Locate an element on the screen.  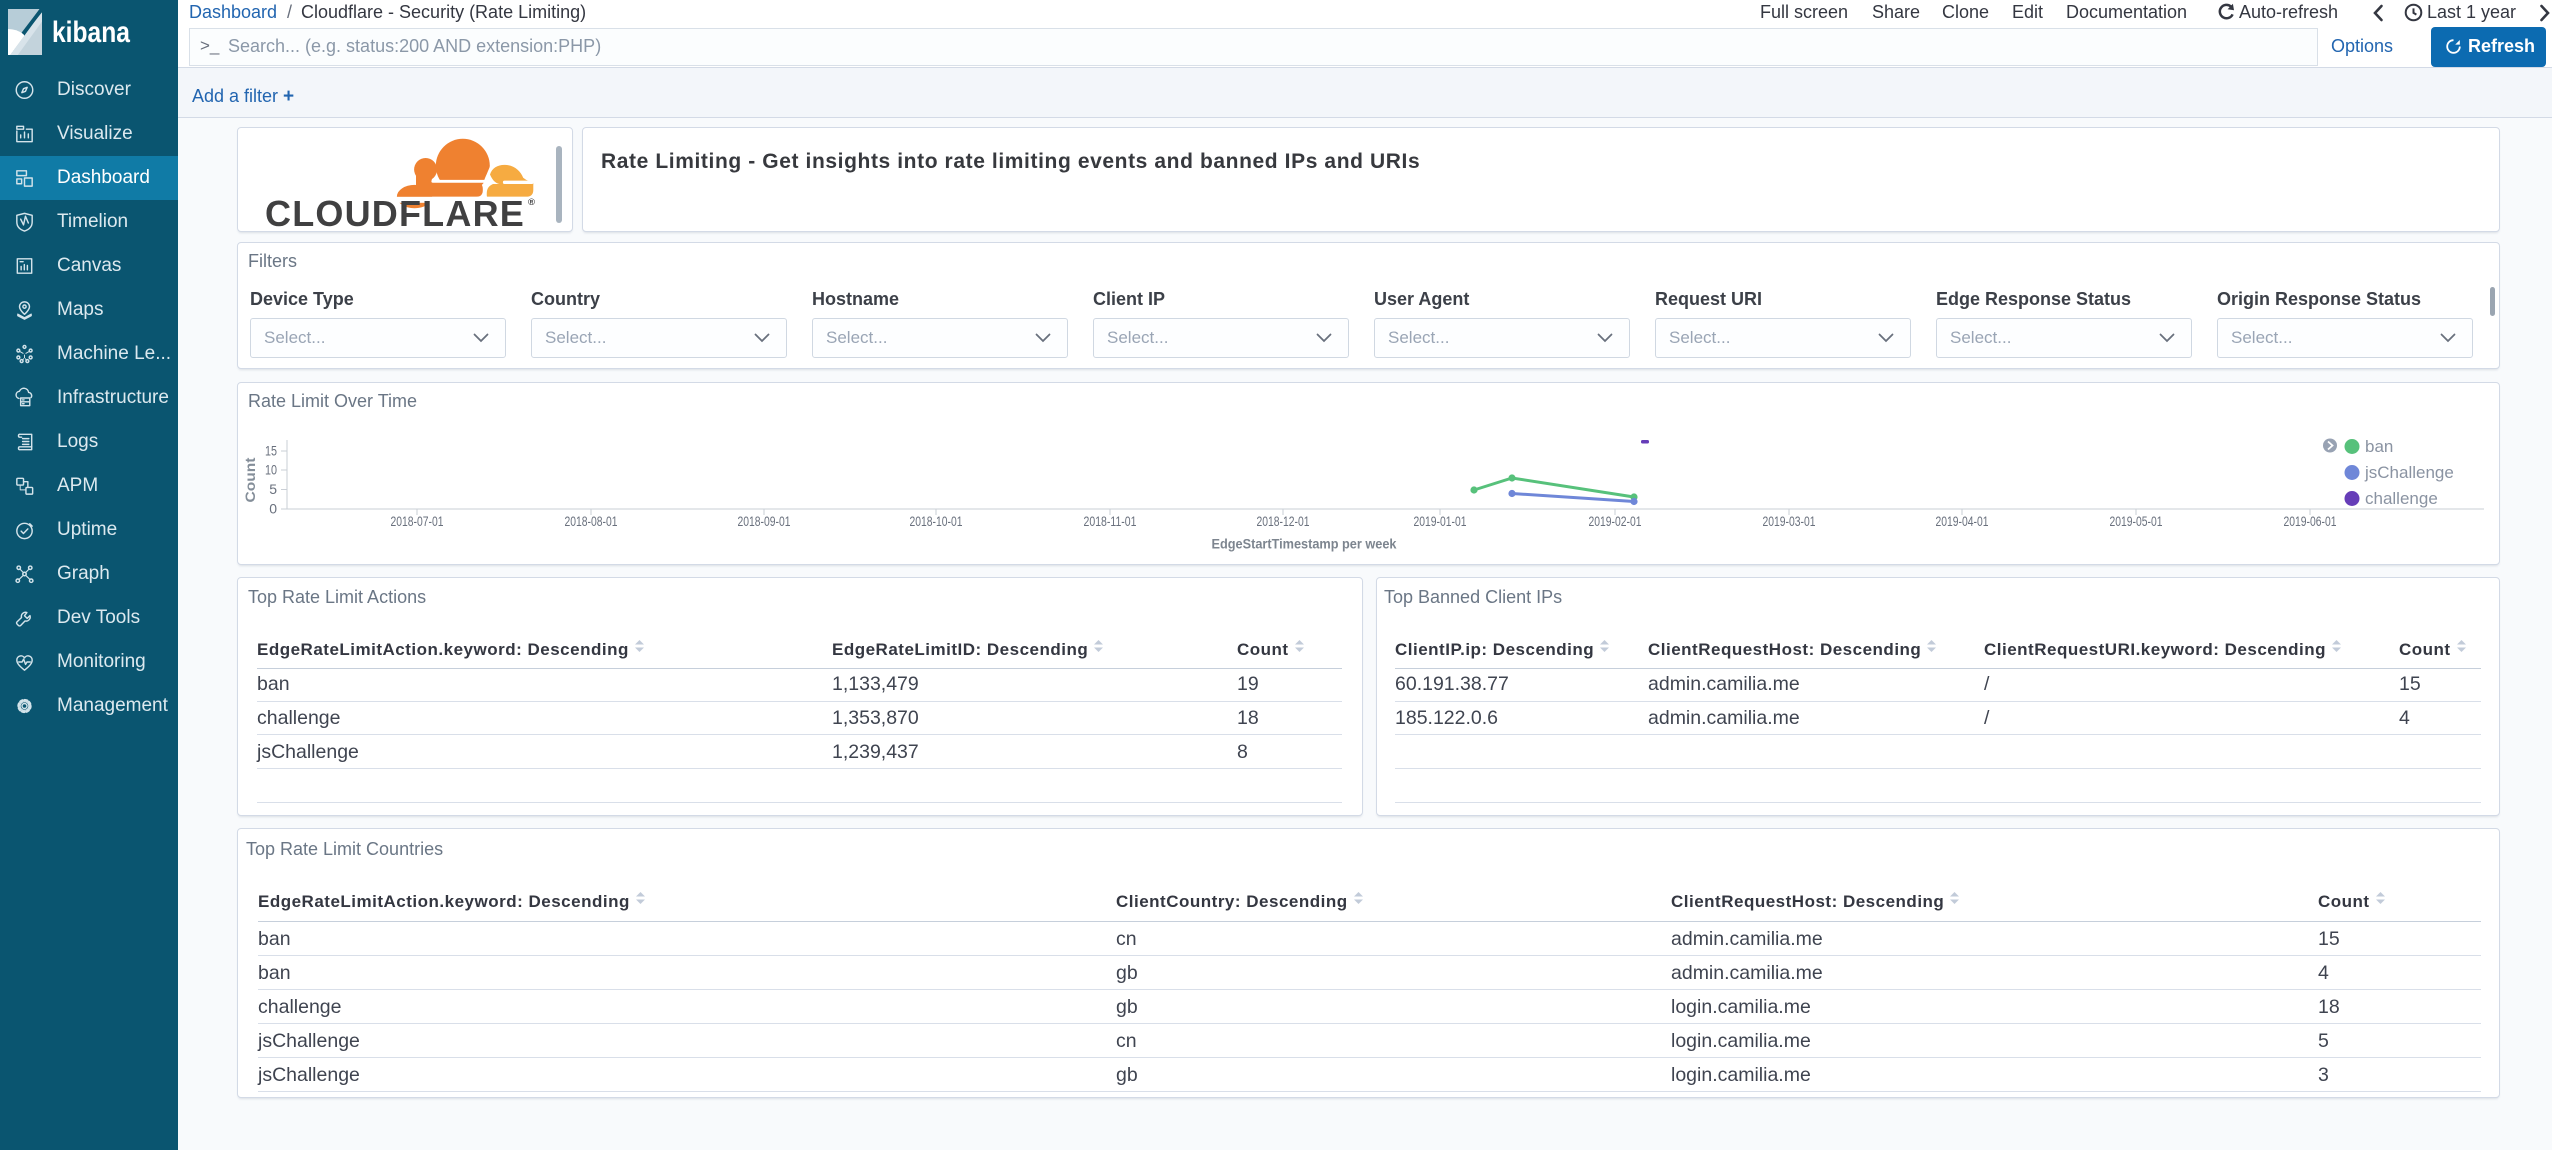
svg-text: 10 is located at coordinates (271, 470).